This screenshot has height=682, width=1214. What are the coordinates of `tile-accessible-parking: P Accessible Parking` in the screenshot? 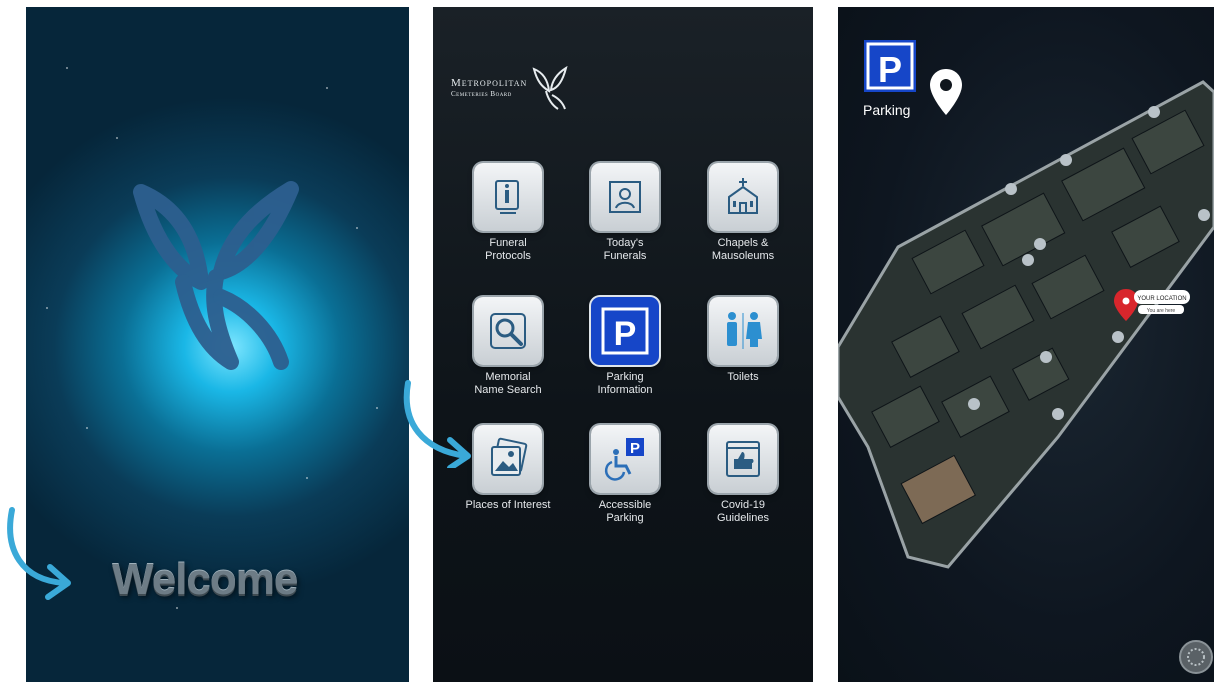 It's located at (625, 475).